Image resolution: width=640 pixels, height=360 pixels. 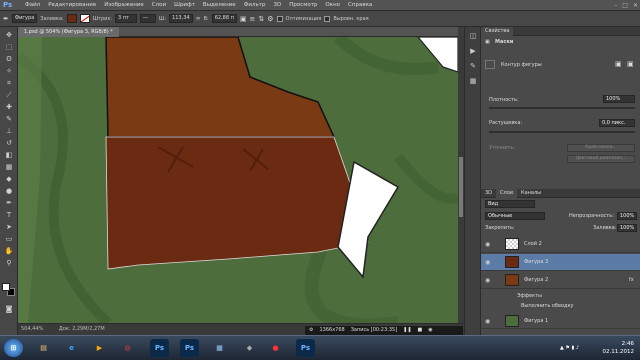 I want to click on blend-mode-select: Обычные, so click(x=515, y=216).